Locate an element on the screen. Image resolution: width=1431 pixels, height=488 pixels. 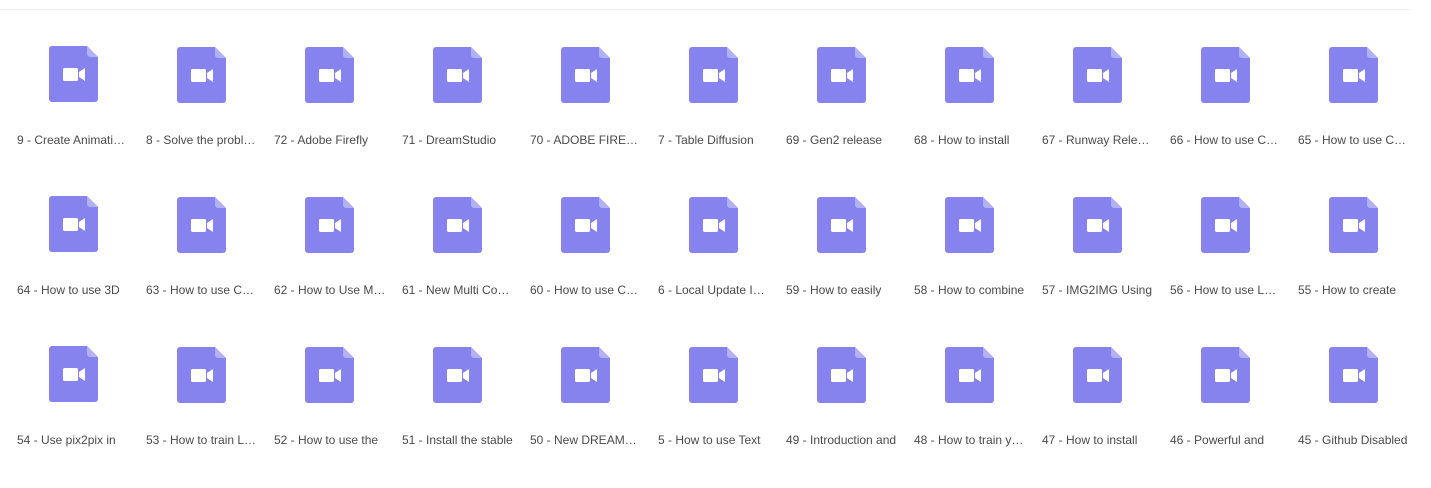
file-name: 8 - Solve the problem is located at coordinates (202, 140).